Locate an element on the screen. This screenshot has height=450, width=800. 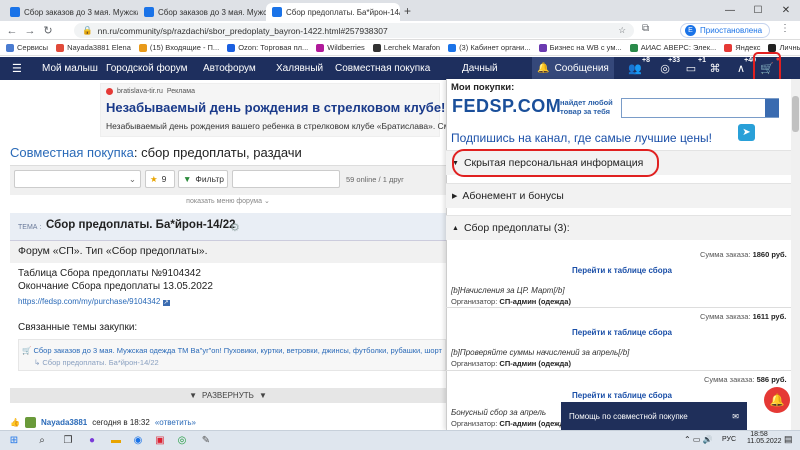
windows-start-icon: ⊞ is located at coordinates (14, 440).